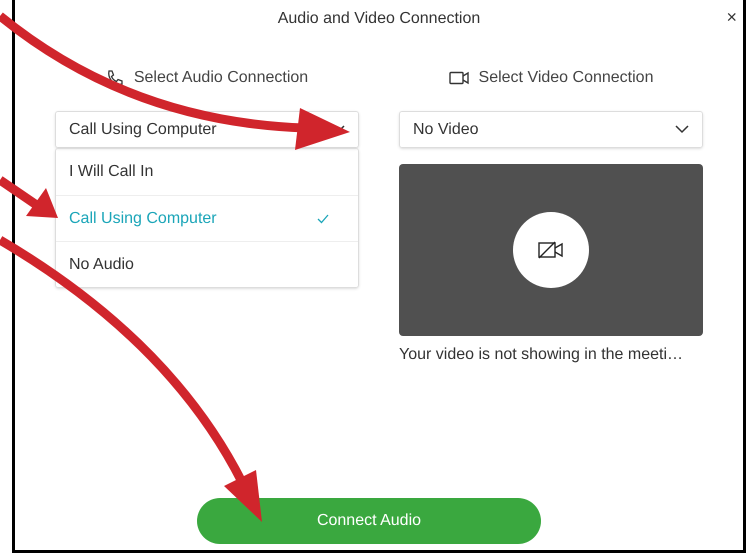 The image size is (751, 556). What do you see at coordinates (731, 17) in the screenshot?
I see `close-button: ×` at bounding box center [731, 17].